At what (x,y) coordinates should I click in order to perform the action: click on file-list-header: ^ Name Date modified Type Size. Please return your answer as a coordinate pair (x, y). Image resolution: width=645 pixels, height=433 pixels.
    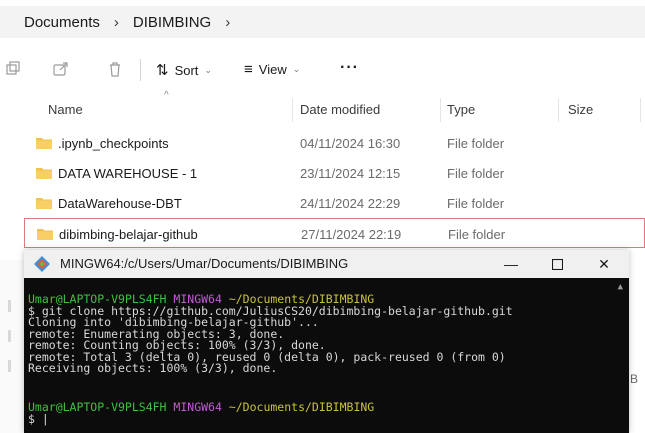
    Looking at the image, I should click on (322, 107).